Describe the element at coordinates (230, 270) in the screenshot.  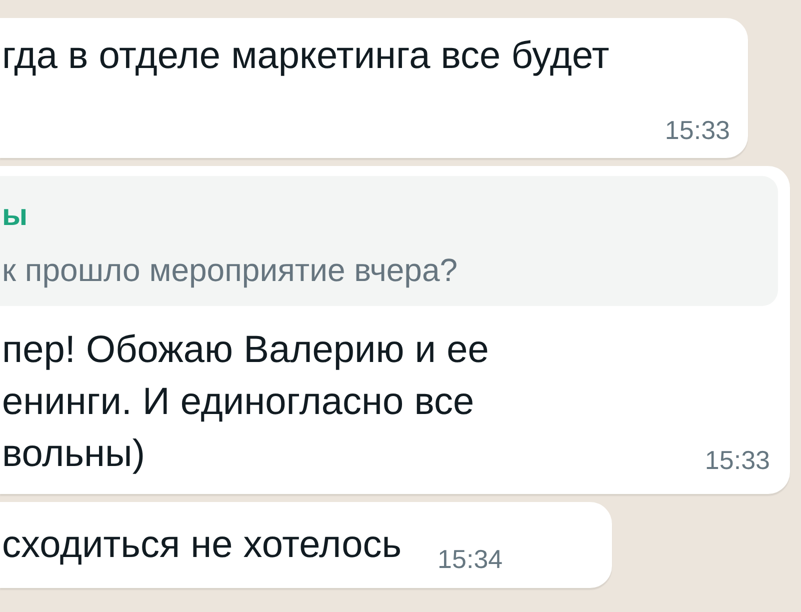
I see `quote-text: к прошло мероприятие вчера?` at that location.